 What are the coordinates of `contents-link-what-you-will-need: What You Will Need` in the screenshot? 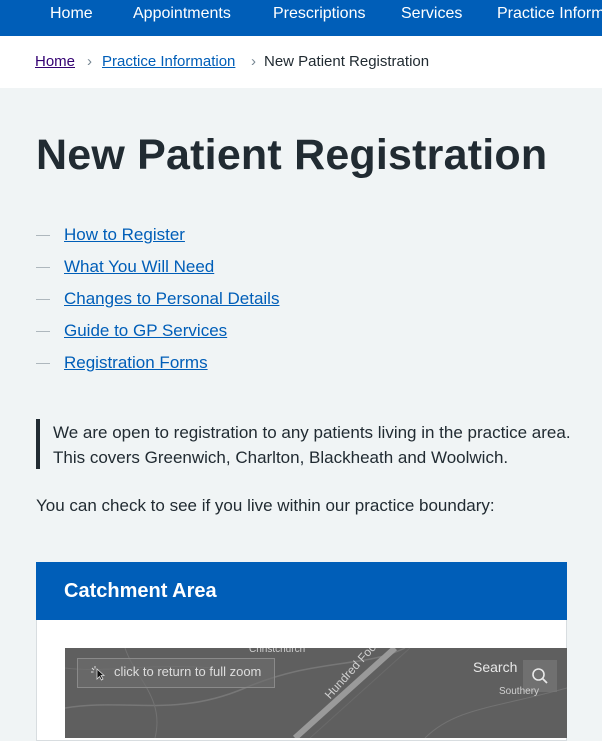 It's located at (139, 267).